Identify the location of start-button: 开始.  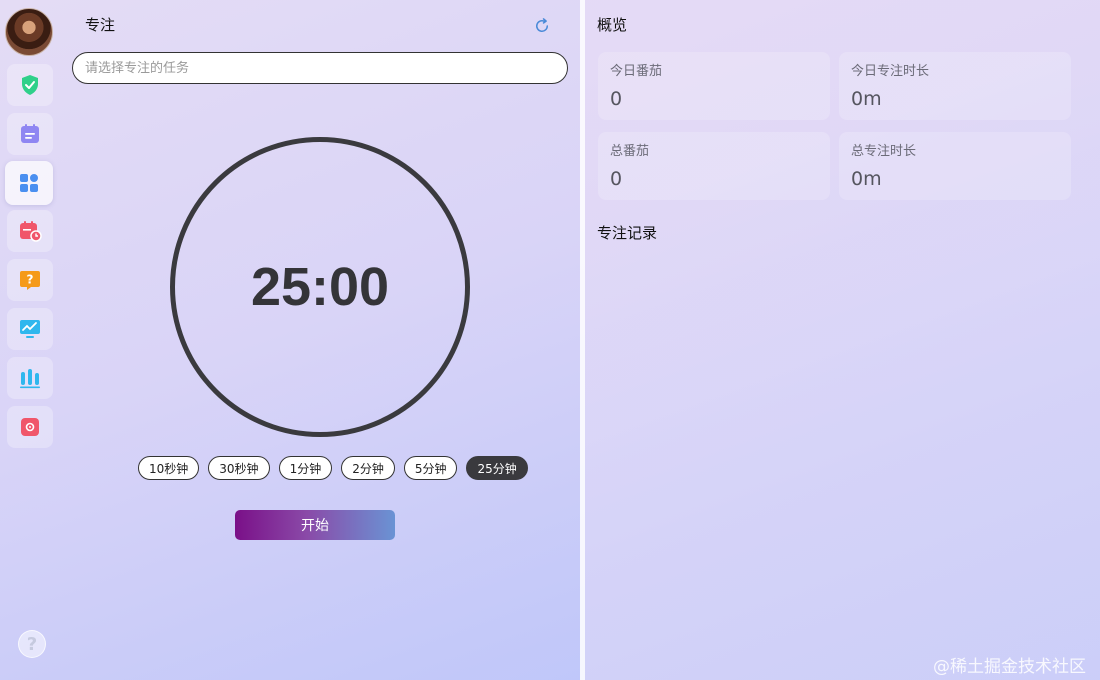
(315, 525).